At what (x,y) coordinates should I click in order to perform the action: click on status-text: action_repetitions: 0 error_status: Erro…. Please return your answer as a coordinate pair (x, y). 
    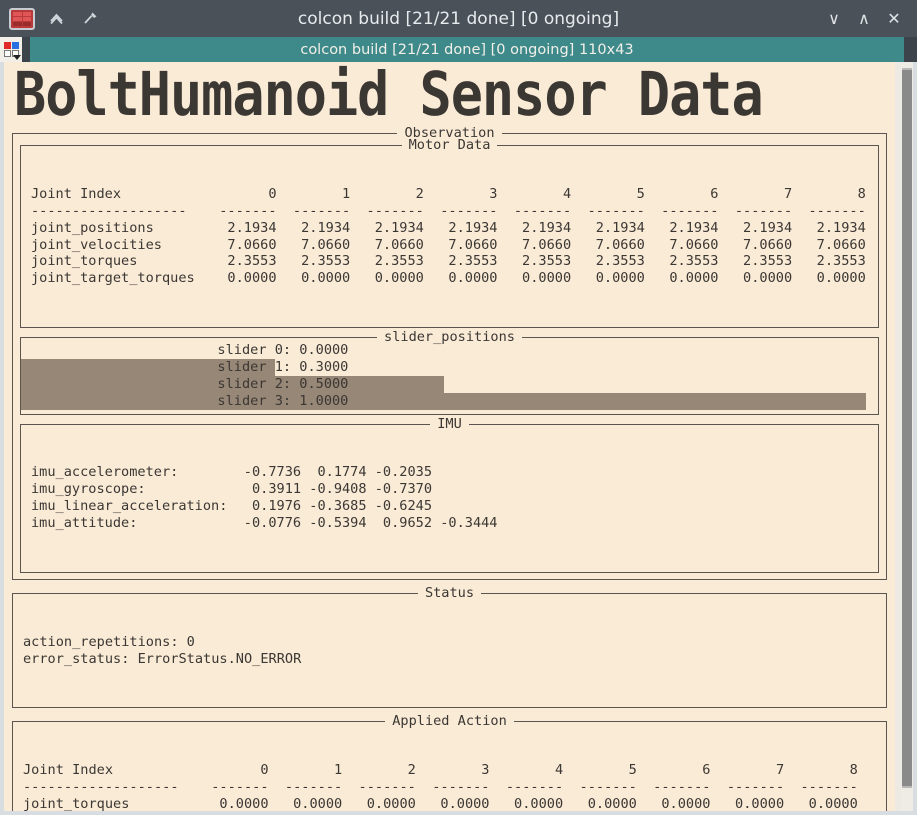
    Looking at the image, I should click on (162, 650).